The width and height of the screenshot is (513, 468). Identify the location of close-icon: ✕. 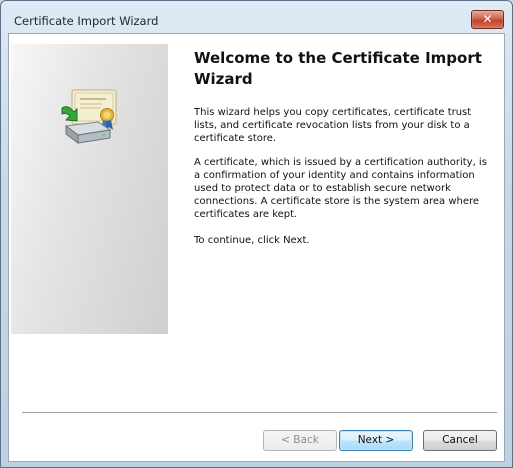
(487, 19).